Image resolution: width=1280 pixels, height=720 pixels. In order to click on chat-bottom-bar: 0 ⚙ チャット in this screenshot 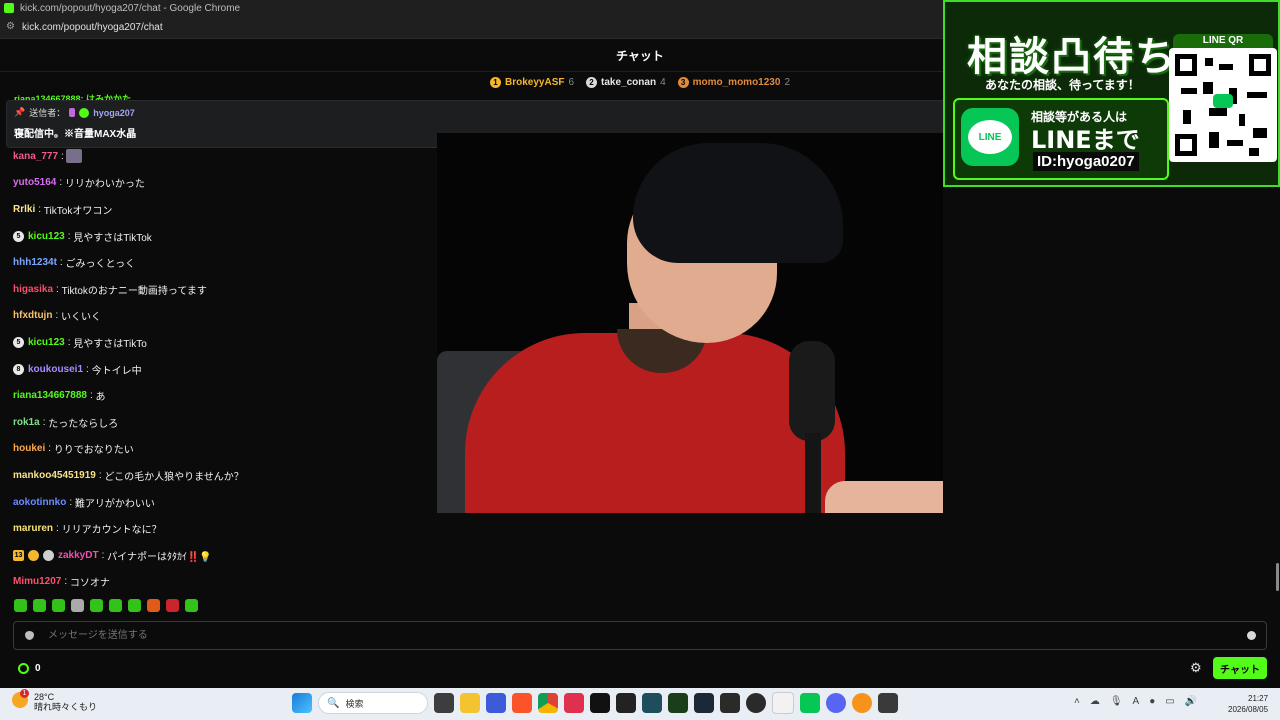, I will do `click(640, 668)`.